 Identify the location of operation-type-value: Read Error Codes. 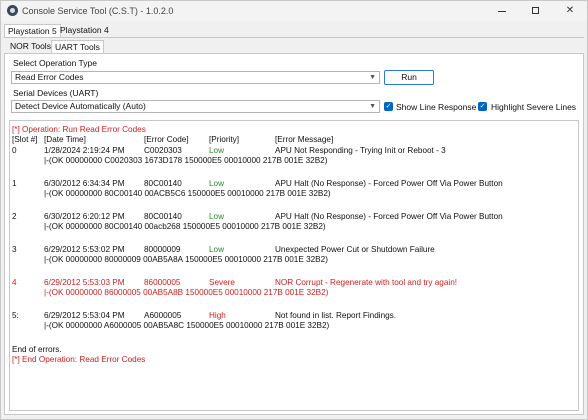
(49, 77).